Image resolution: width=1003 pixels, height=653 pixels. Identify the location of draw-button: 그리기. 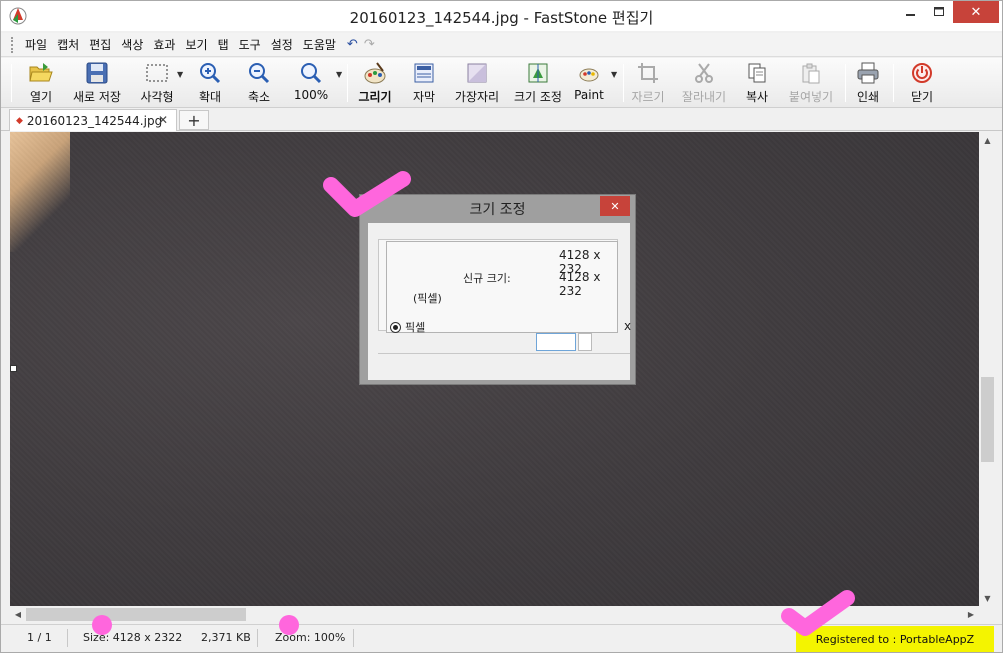
(375, 83).